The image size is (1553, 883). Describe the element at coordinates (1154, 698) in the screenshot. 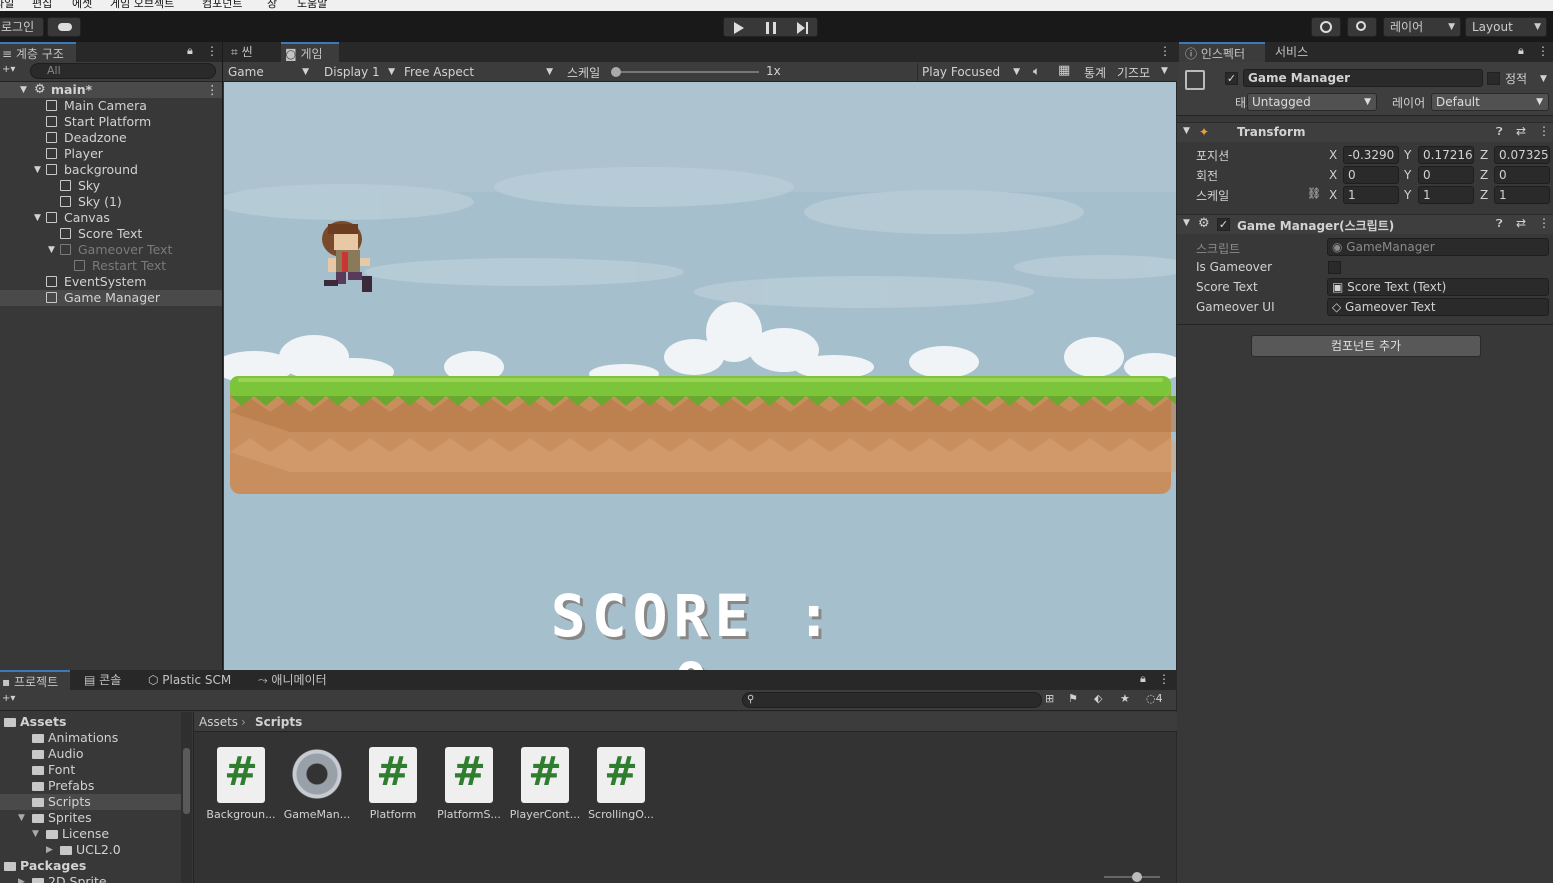

I see `hidden-packages-icon: ◌4` at that location.